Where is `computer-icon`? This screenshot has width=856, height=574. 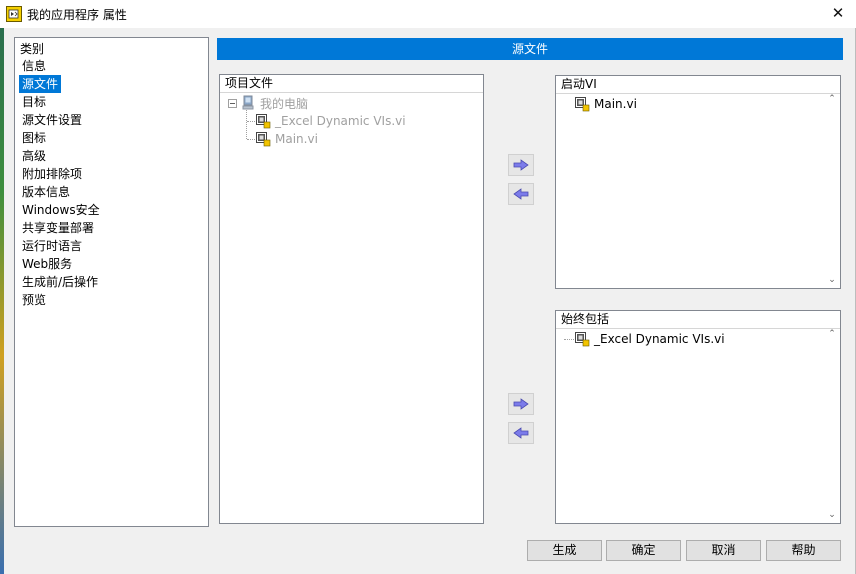 computer-icon is located at coordinates (248, 102).